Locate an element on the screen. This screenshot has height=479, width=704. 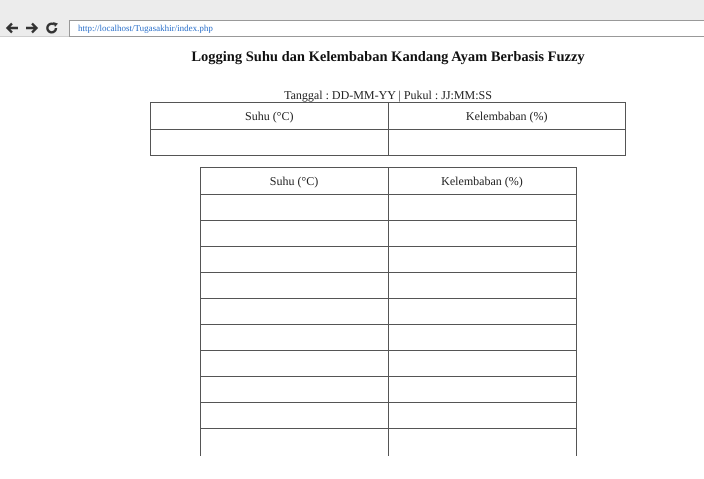
address-field: http://localhost/Tugasakhir/index.php is located at coordinates (386, 28).